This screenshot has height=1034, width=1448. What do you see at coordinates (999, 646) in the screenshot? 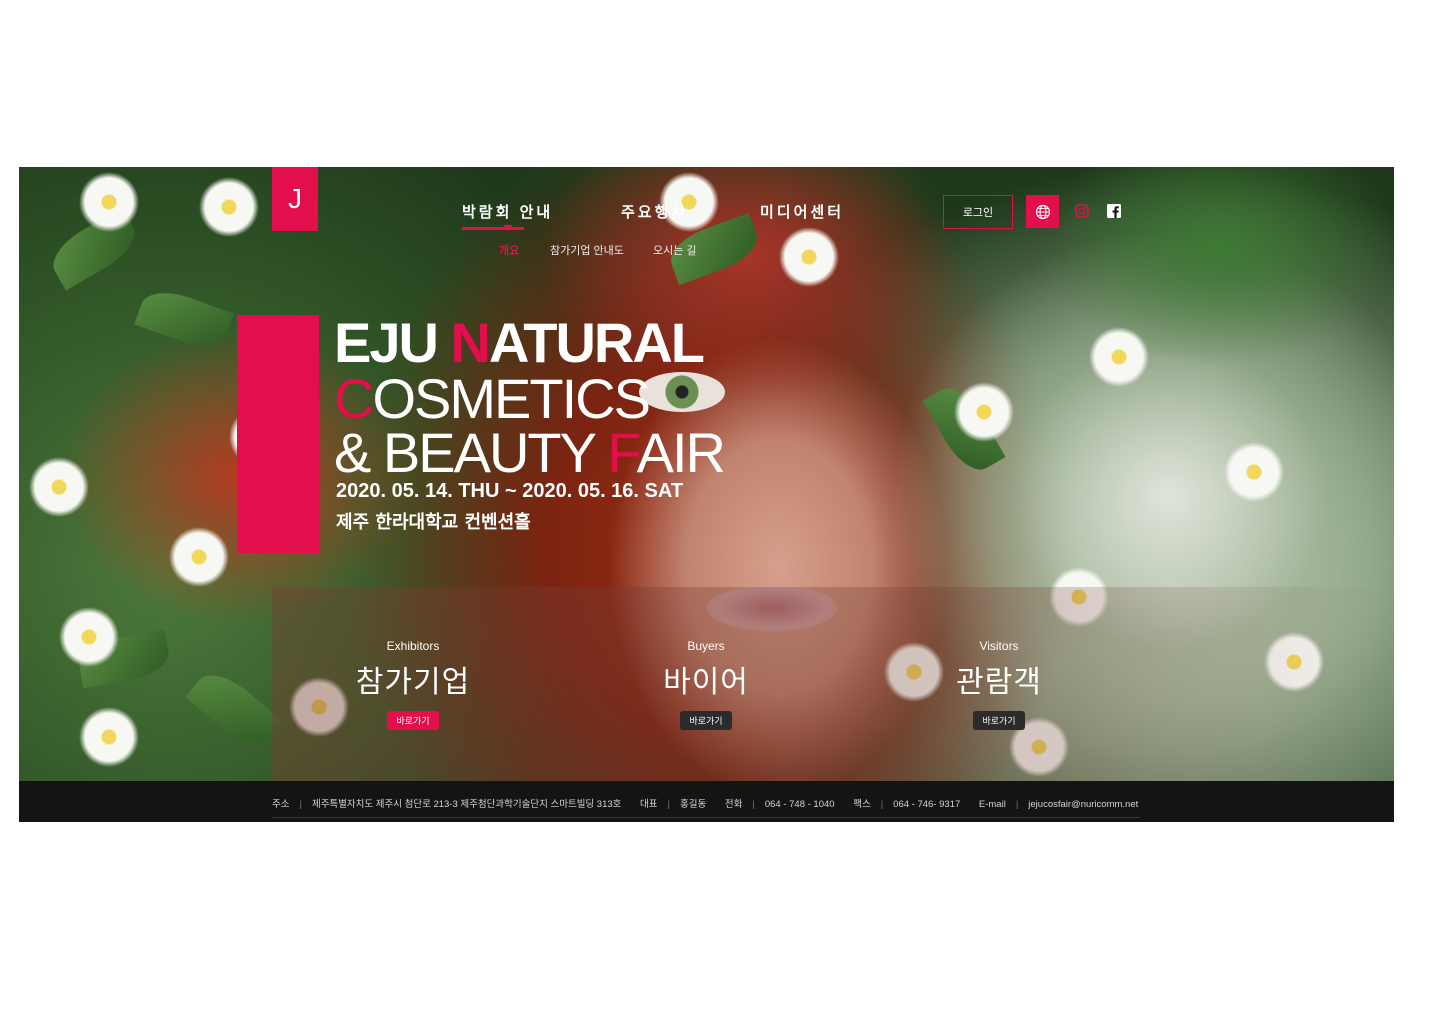
I see `cta-visitors-en: Visitors` at bounding box center [999, 646].